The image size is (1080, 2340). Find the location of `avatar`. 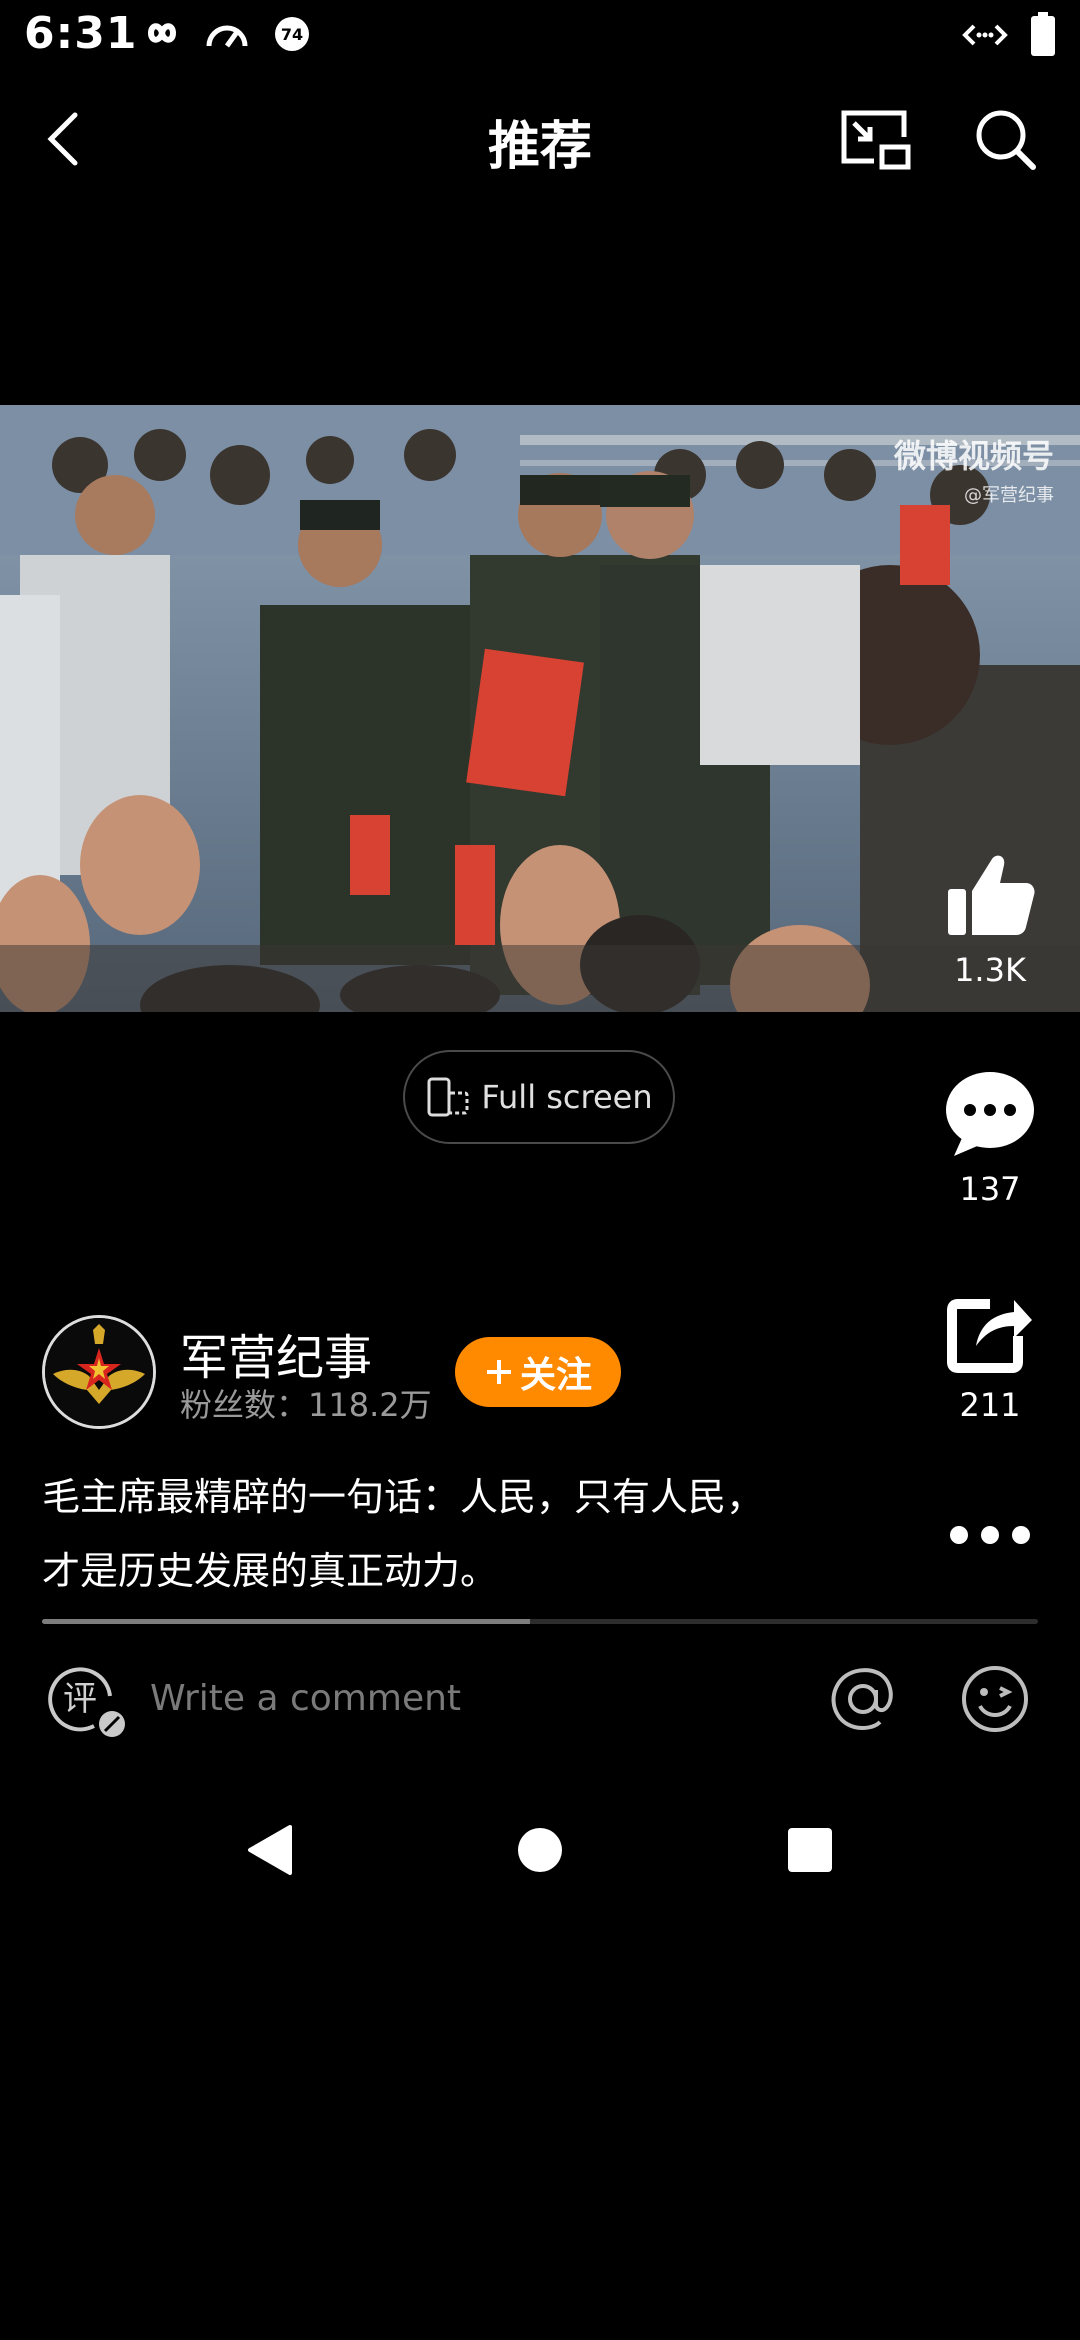

avatar is located at coordinates (99, 1372).